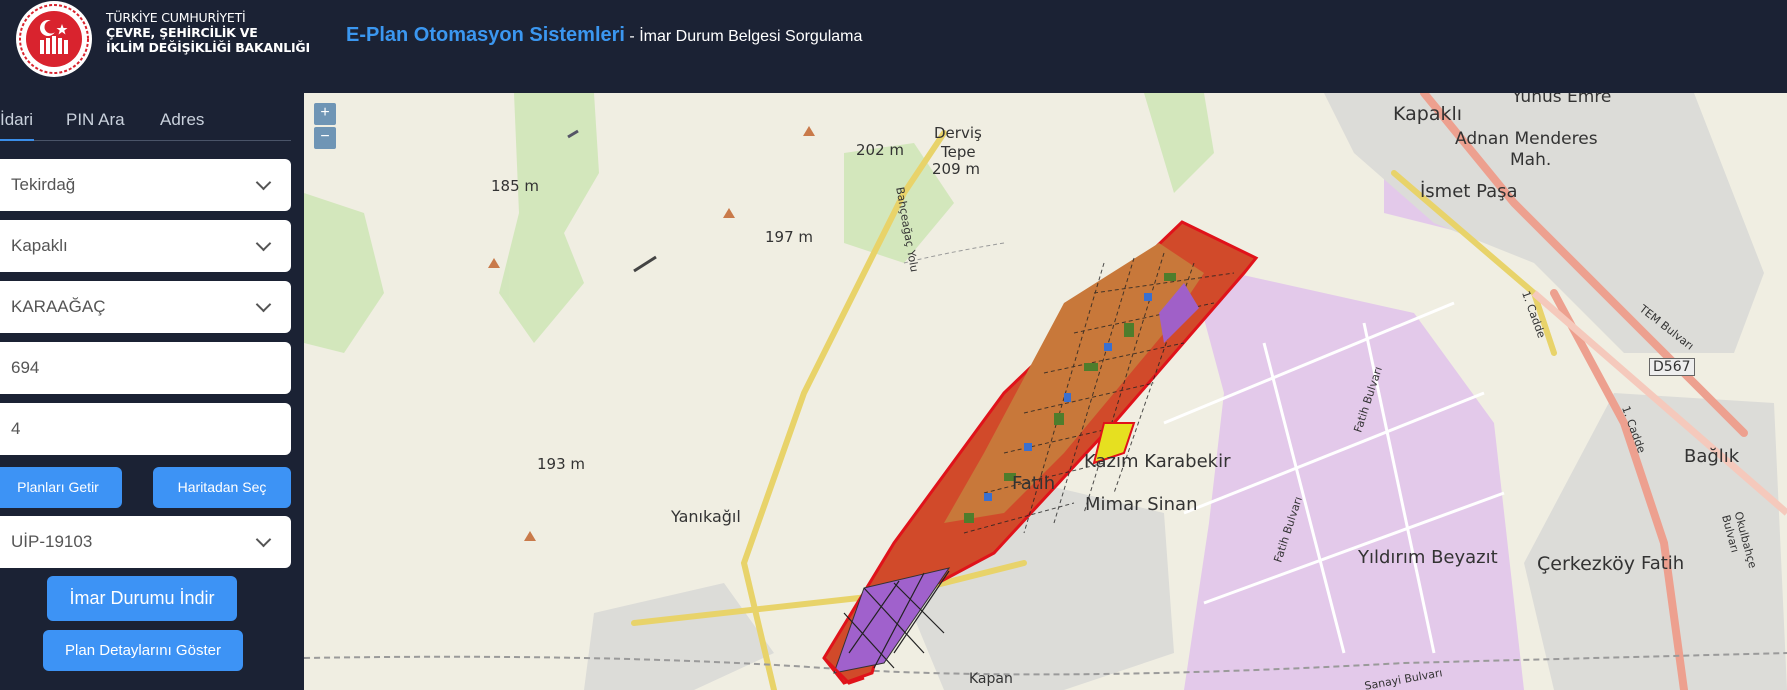 This screenshot has width=1787, height=690. I want to click on zoom-in-button: +, so click(325, 114).